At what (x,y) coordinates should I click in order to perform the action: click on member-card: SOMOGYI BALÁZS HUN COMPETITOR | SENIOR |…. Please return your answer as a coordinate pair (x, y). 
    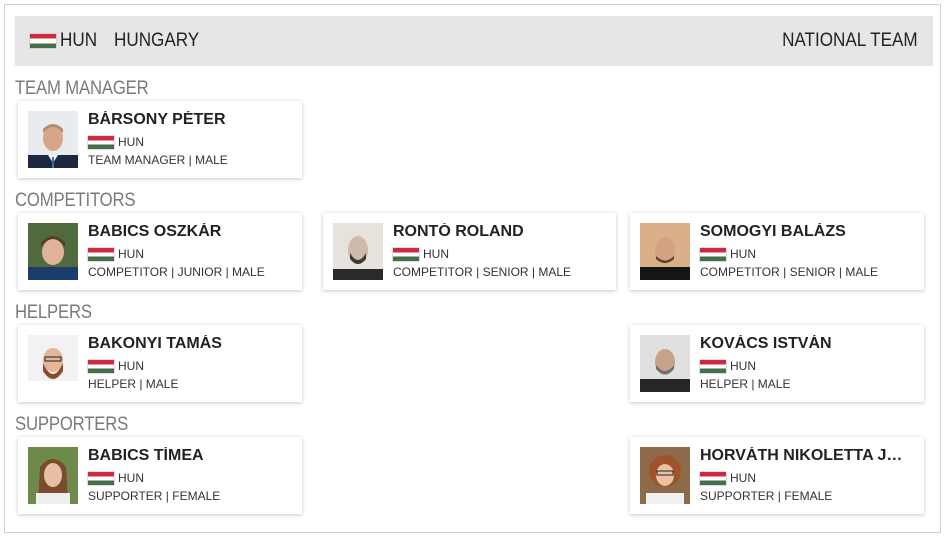
    Looking at the image, I should click on (777, 251).